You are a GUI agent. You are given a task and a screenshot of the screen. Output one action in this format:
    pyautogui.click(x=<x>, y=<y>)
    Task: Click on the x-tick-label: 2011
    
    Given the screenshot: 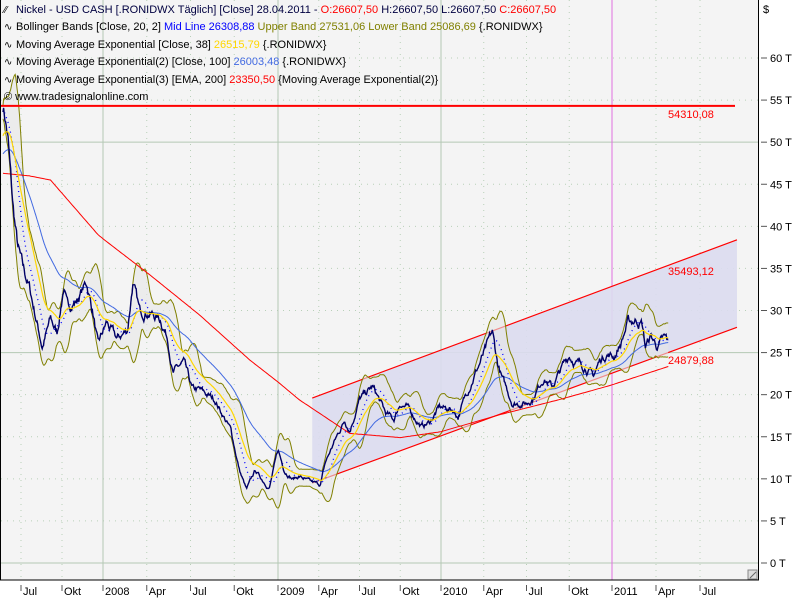 What is the action you would take?
    pyautogui.click(x=626, y=592)
    